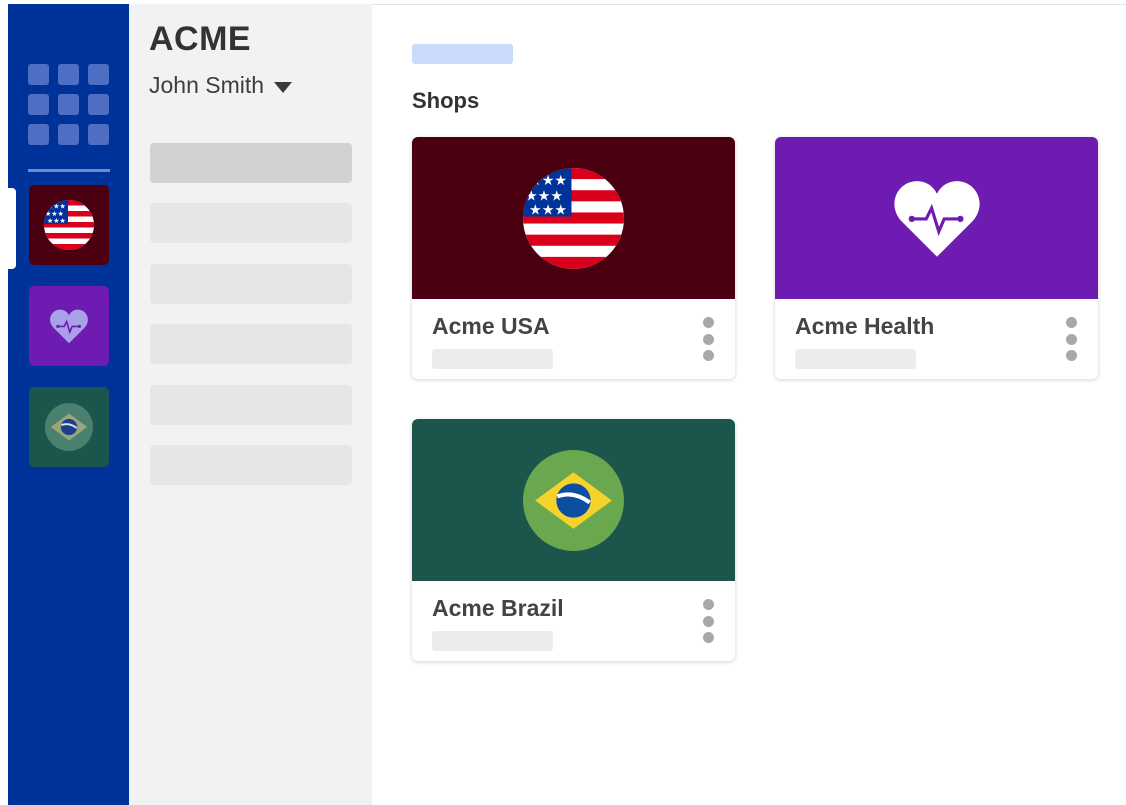 This screenshot has width=1126, height=805. I want to click on apps-grid-icon, so click(69, 106).